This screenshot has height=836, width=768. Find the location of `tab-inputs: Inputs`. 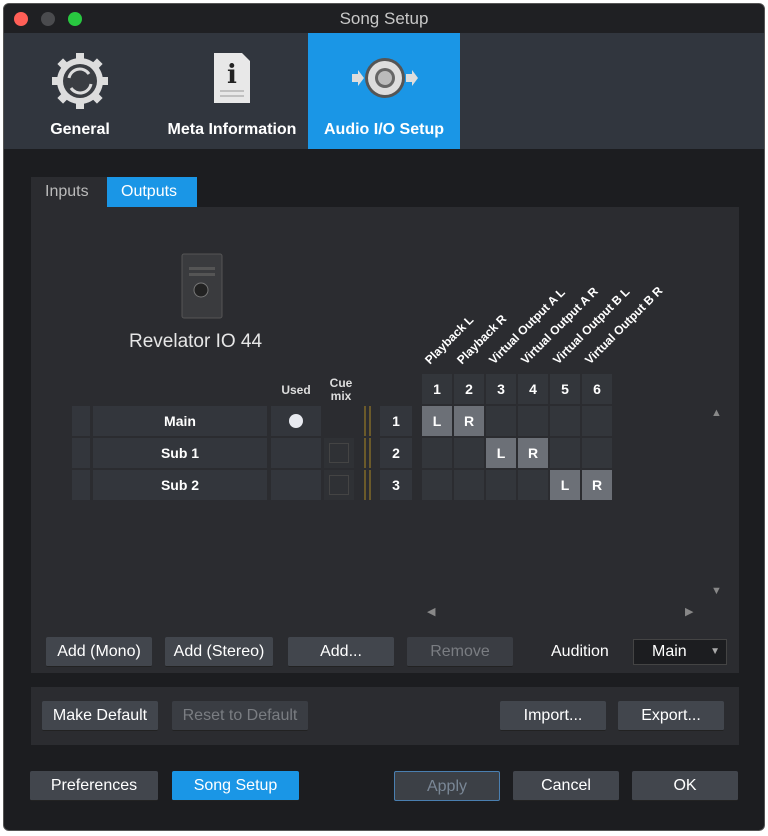

tab-inputs: Inputs is located at coordinates (69, 192).